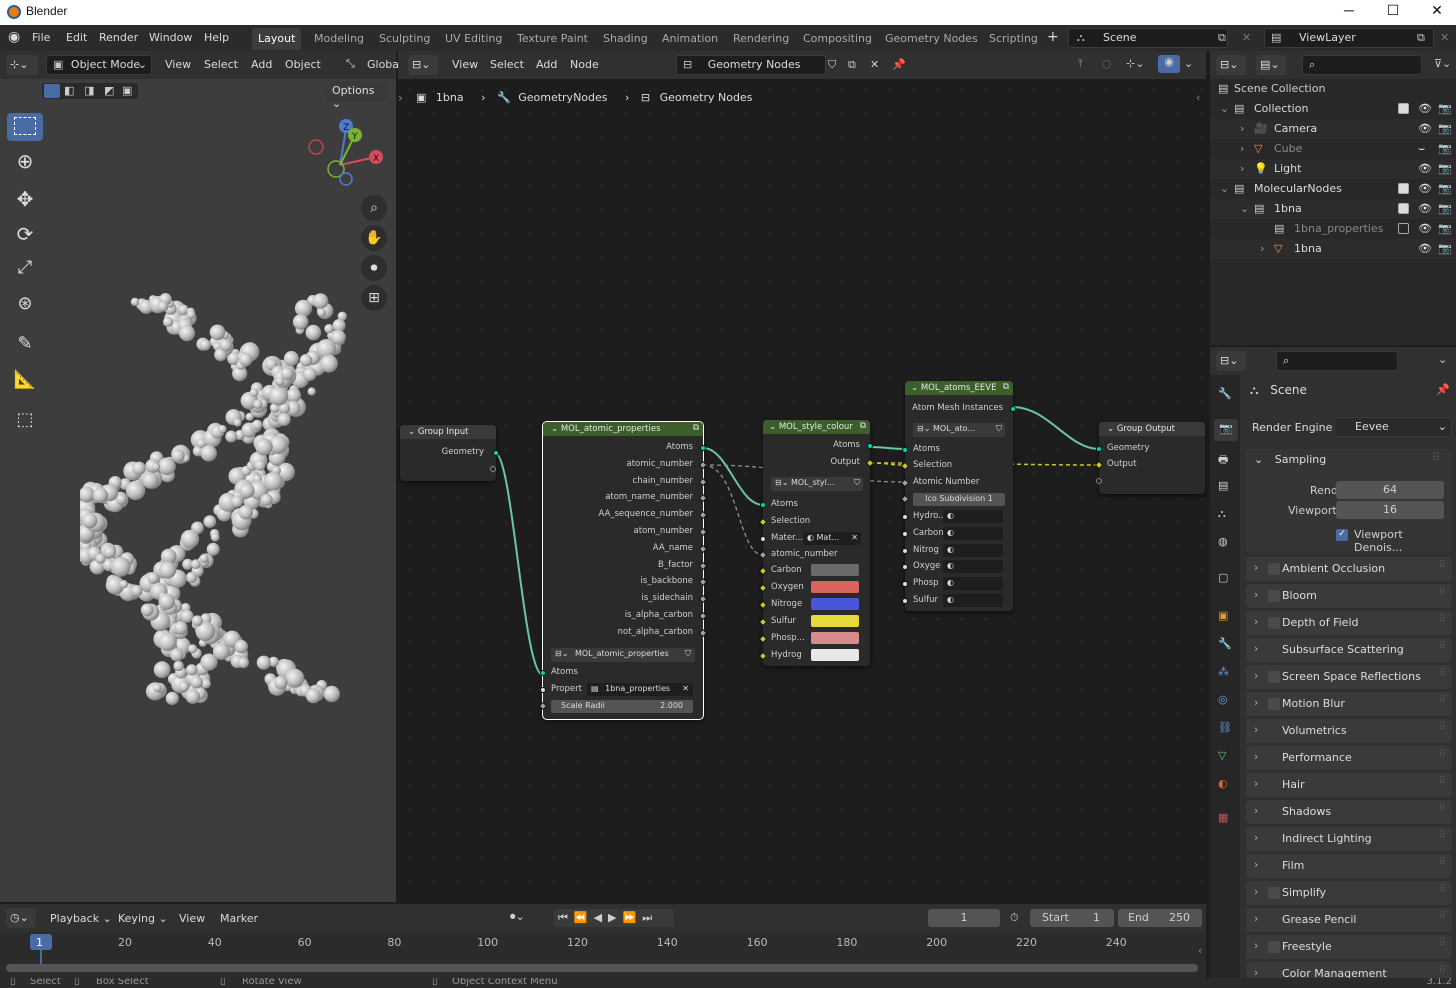  I want to click on timeline-menu-marker: Marker, so click(239, 918).